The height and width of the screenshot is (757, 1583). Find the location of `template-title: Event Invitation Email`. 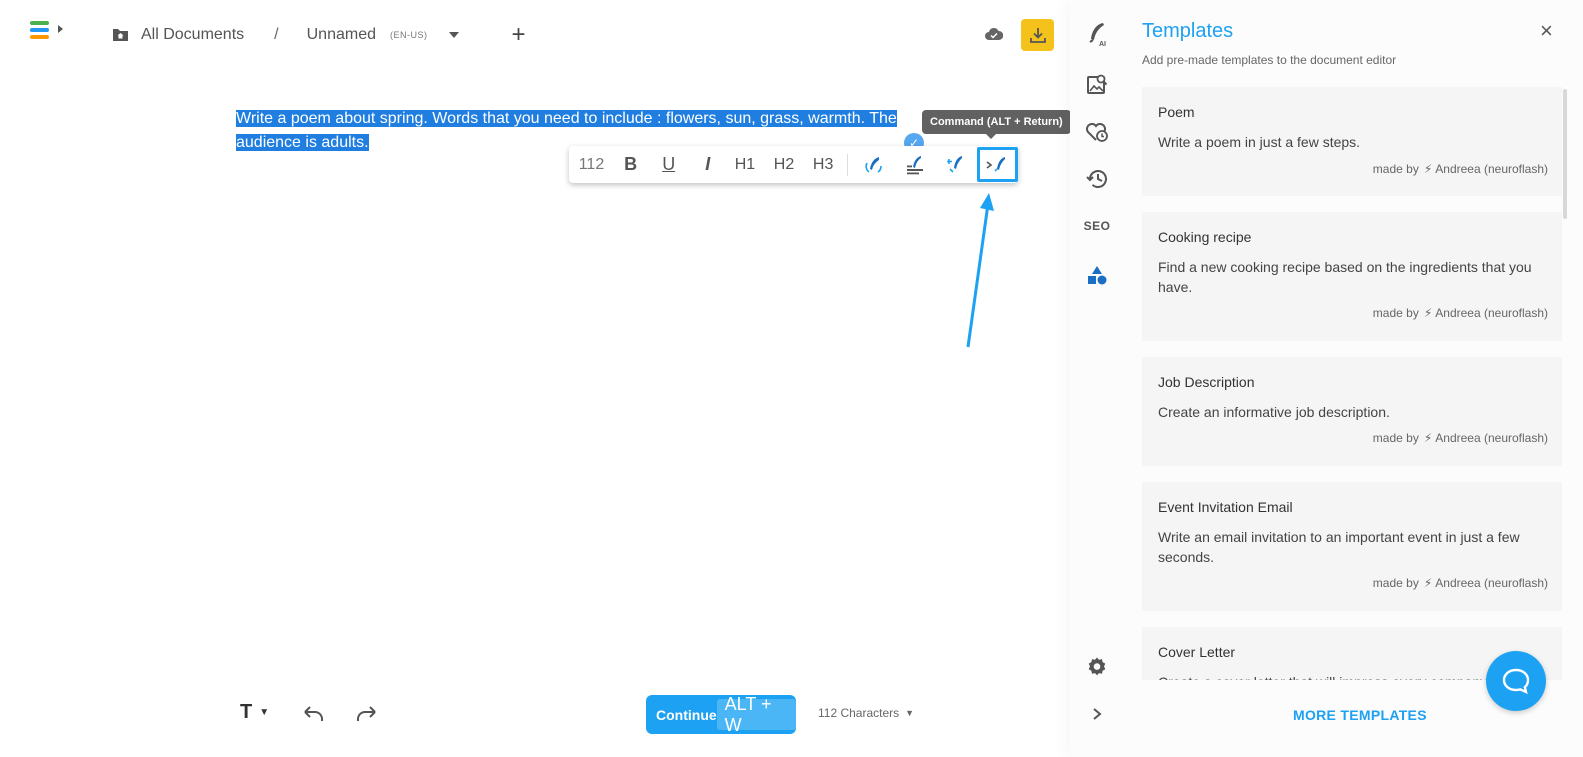

template-title: Event Invitation Email is located at coordinates (1225, 507).